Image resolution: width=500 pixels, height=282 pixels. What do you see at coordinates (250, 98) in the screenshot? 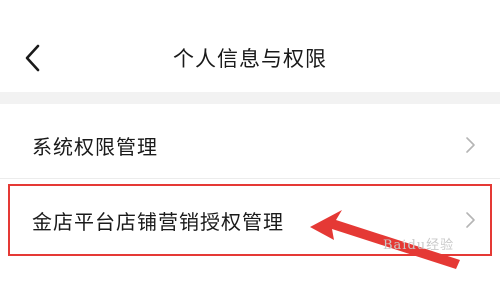
I see `section-divider` at bounding box center [250, 98].